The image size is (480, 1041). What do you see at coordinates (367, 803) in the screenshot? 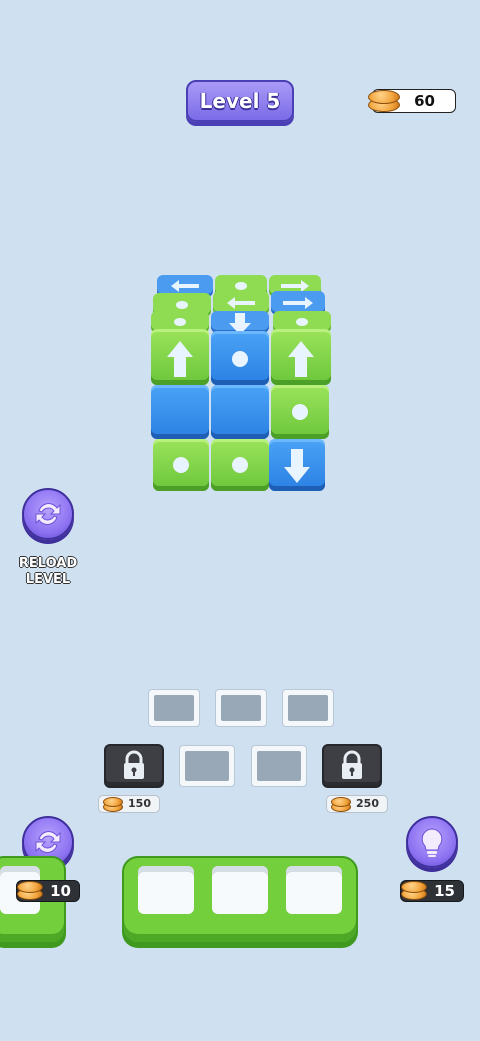
I see `lock-price-right-value: 250` at bounding box center [367, 803].